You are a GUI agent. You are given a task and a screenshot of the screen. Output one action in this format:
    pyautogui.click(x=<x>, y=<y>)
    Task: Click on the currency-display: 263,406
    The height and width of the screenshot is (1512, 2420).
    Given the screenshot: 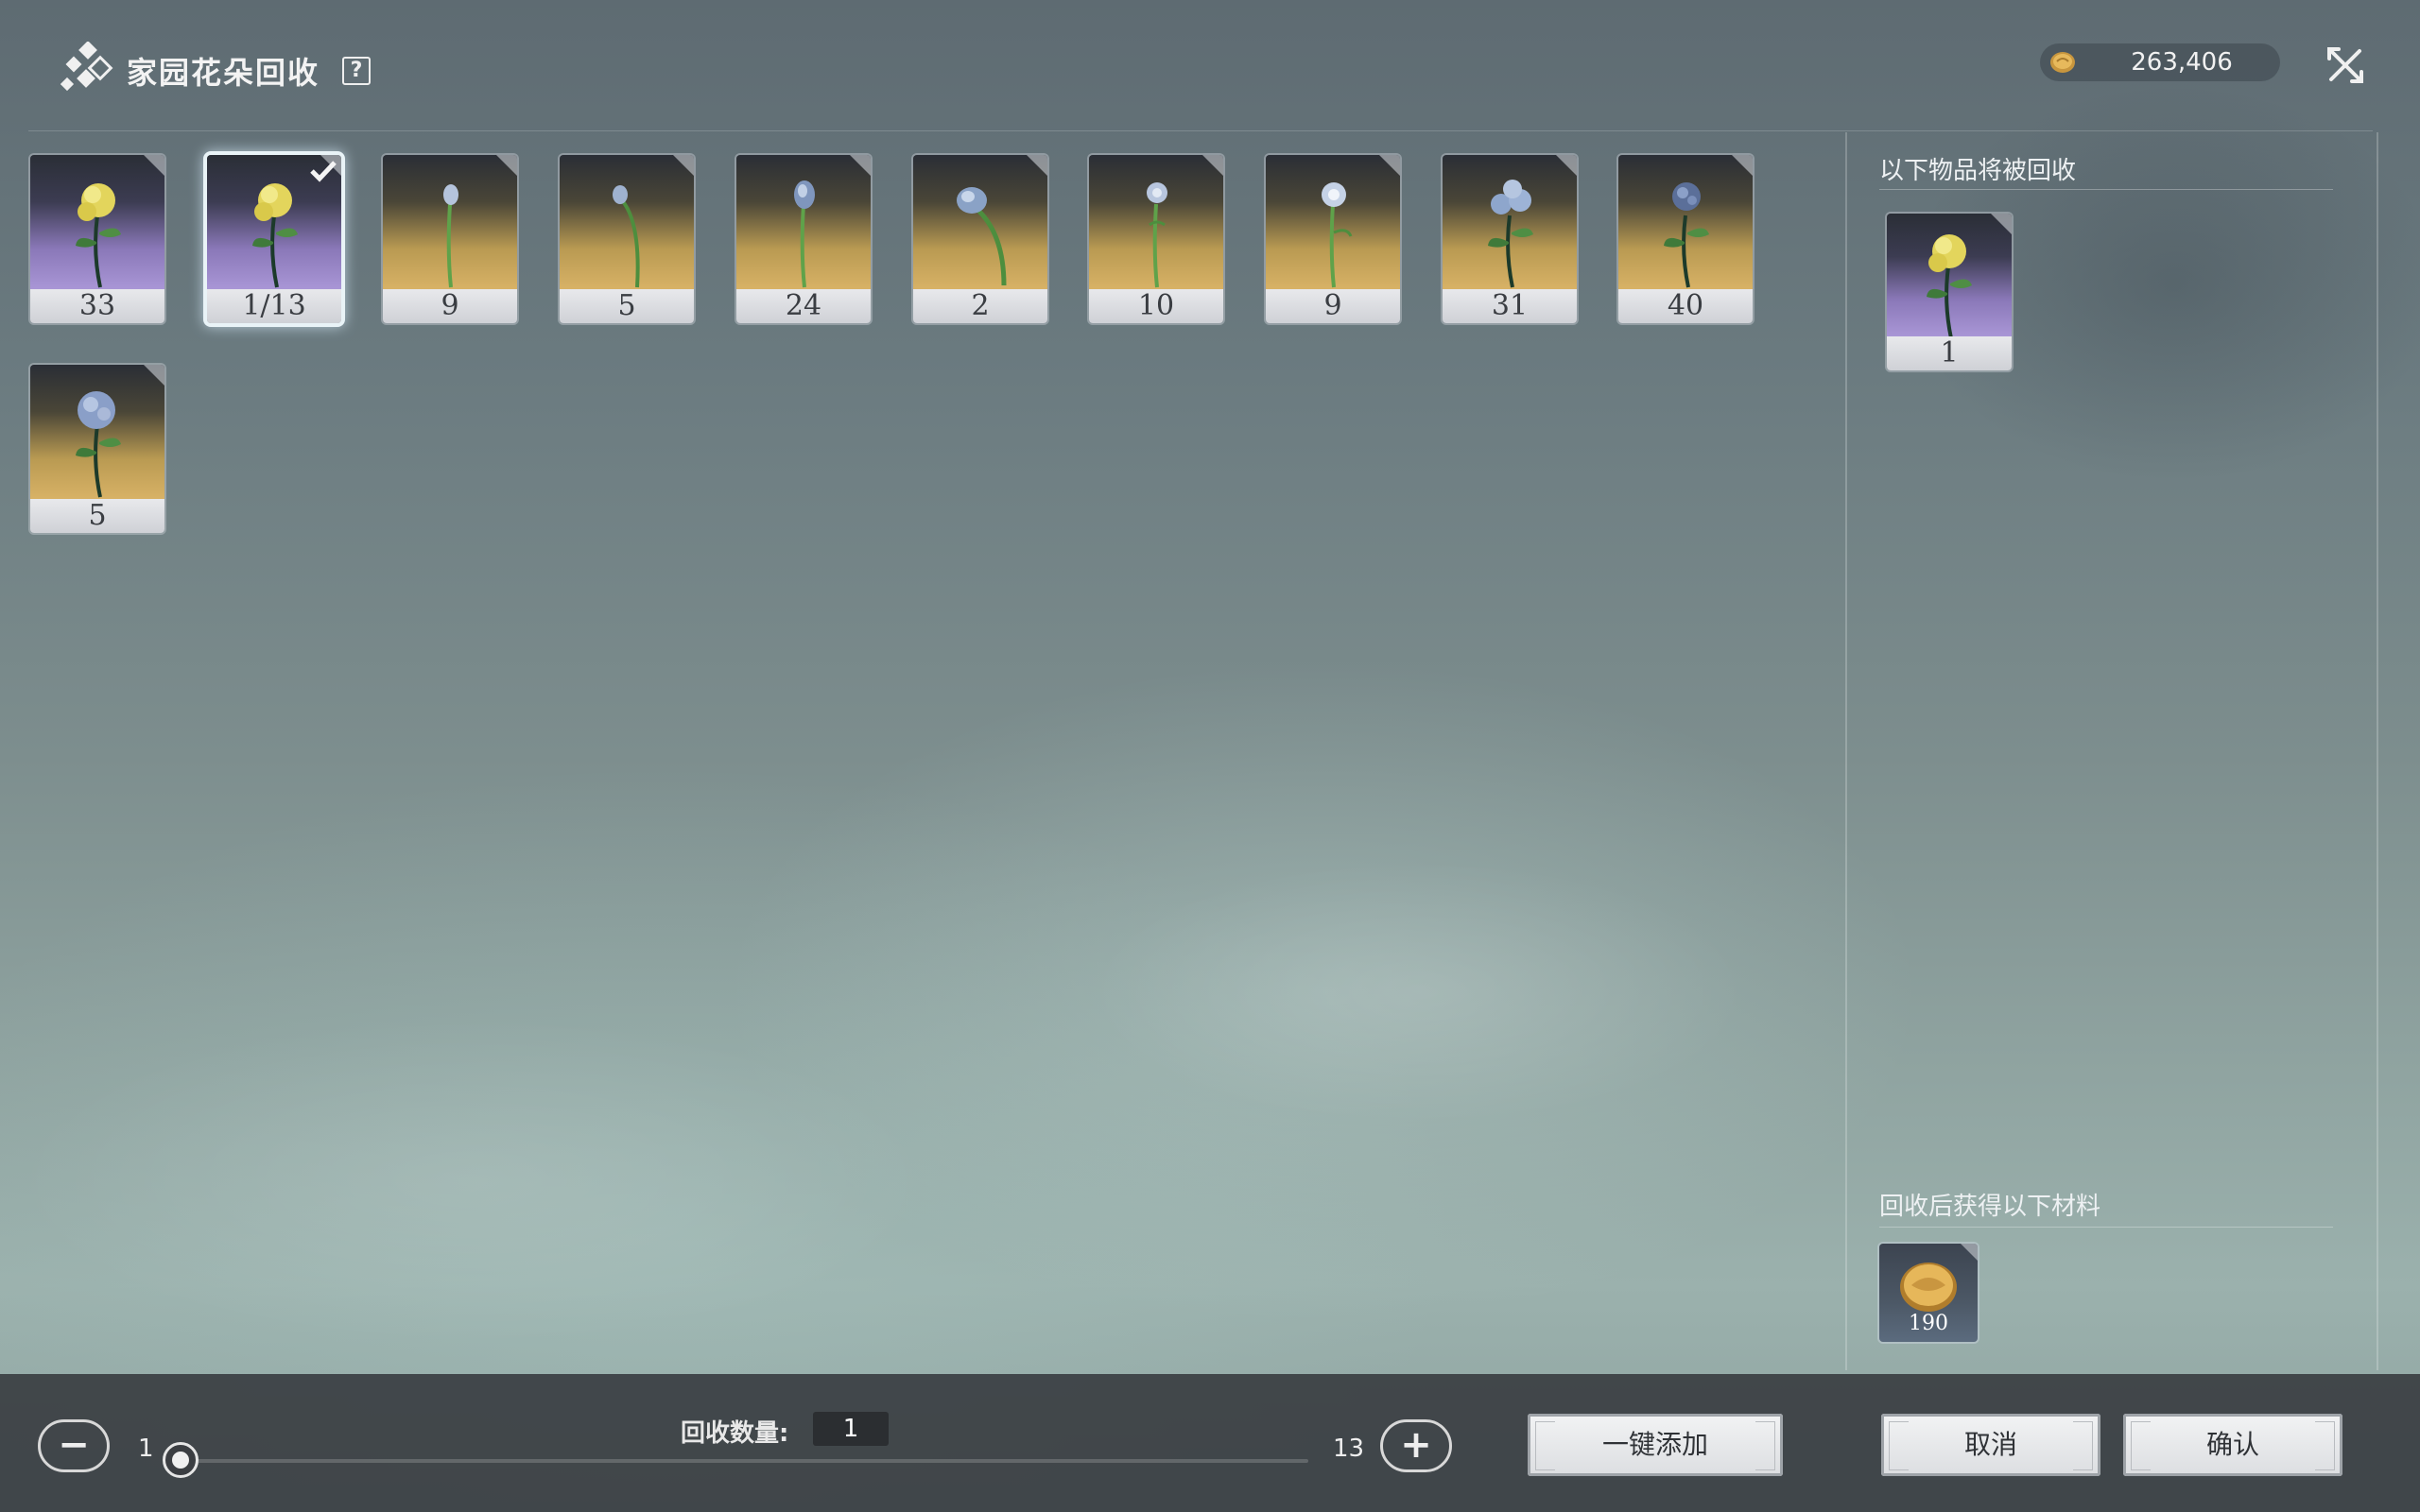 What is the action you would take?
    pyautogui.click(x=2160, y=62)
    